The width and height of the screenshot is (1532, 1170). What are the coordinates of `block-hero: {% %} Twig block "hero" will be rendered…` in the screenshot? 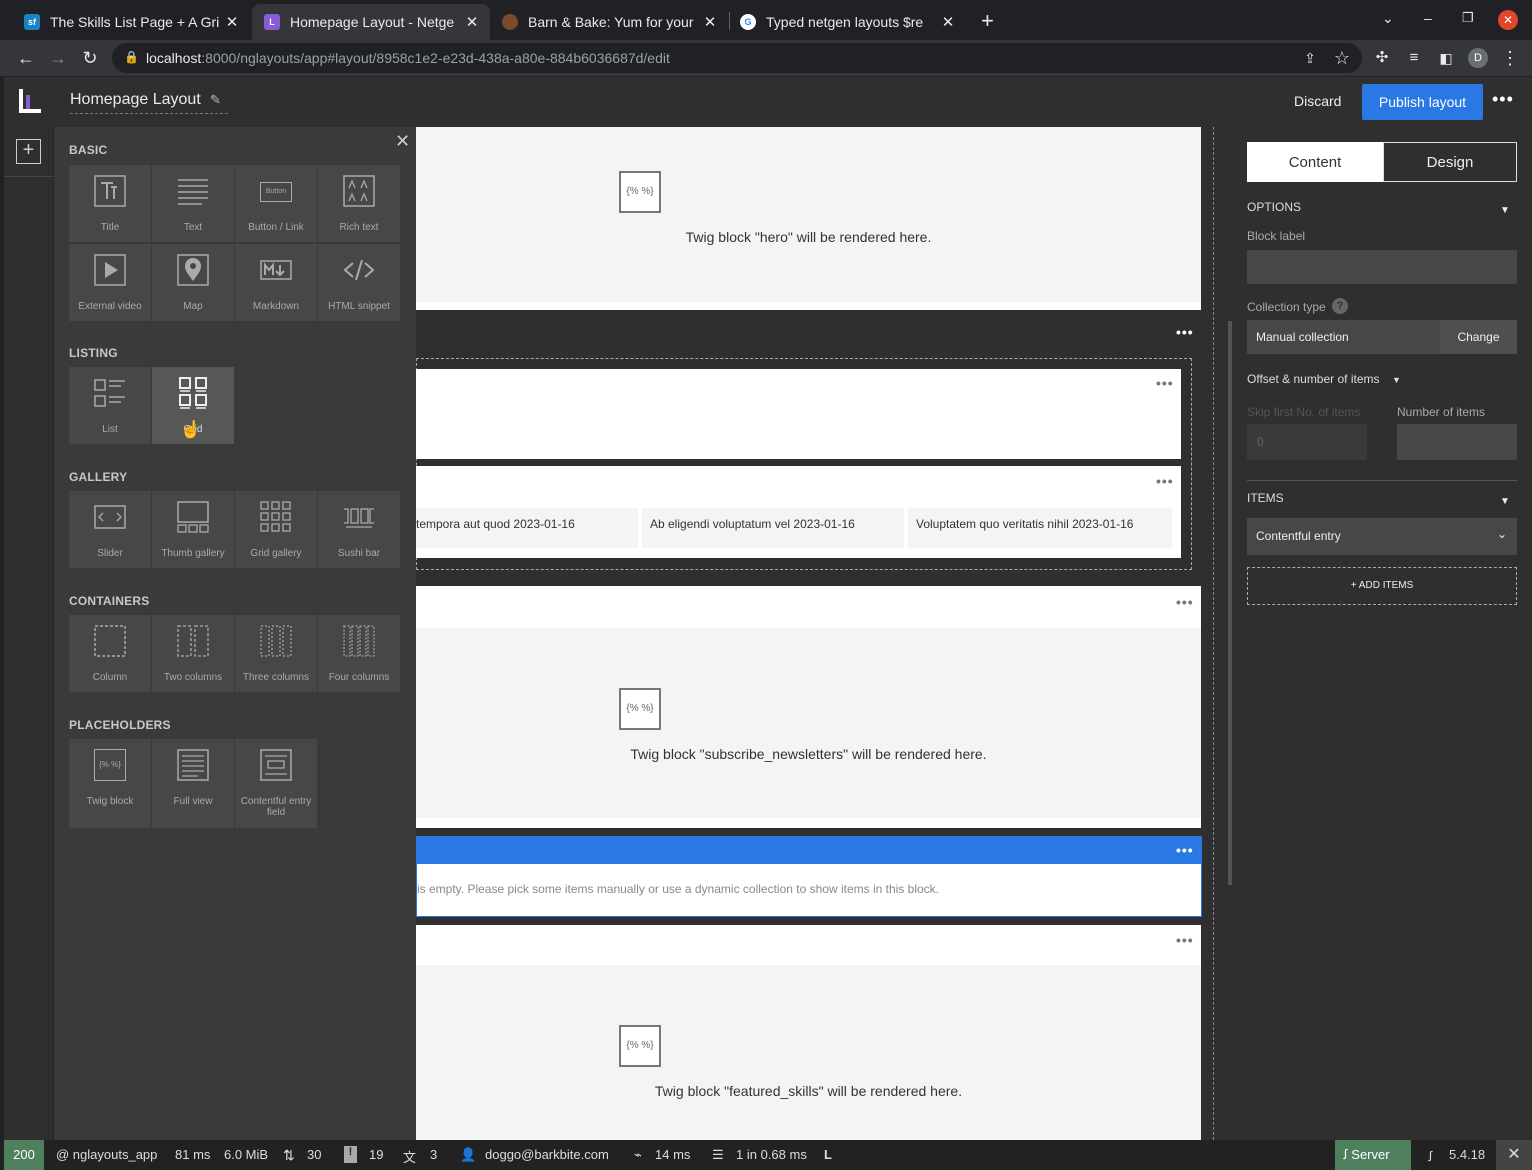 It's located at (808, 214).